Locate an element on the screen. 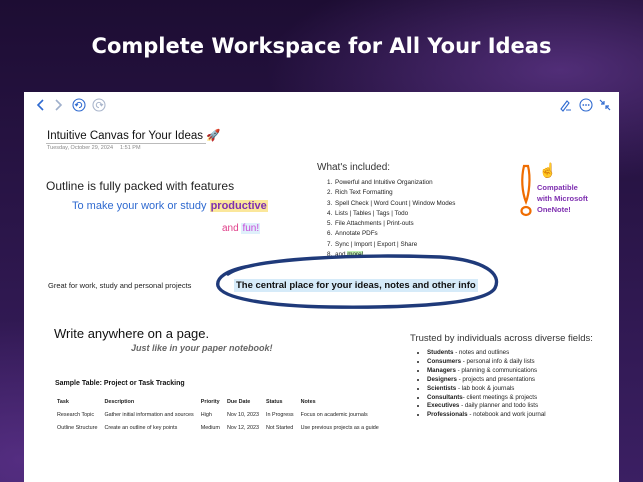  role-desc: - daily planner and todo lists is located at coordinates (499, 406).